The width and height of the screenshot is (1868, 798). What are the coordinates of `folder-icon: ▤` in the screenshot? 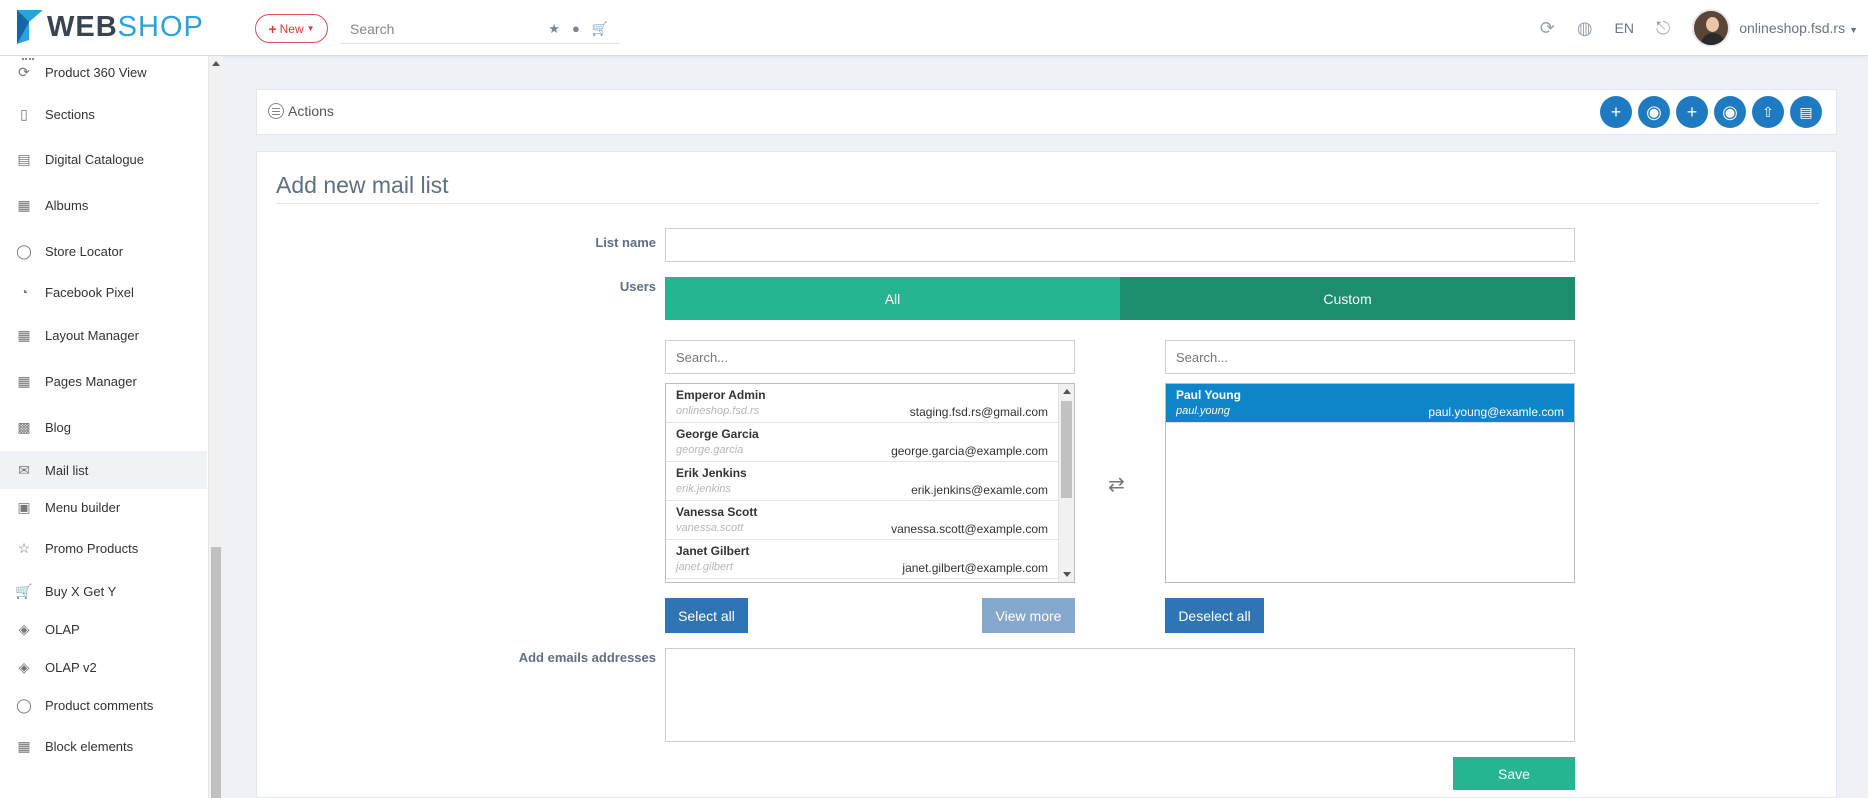 It's located at (1806, 111).